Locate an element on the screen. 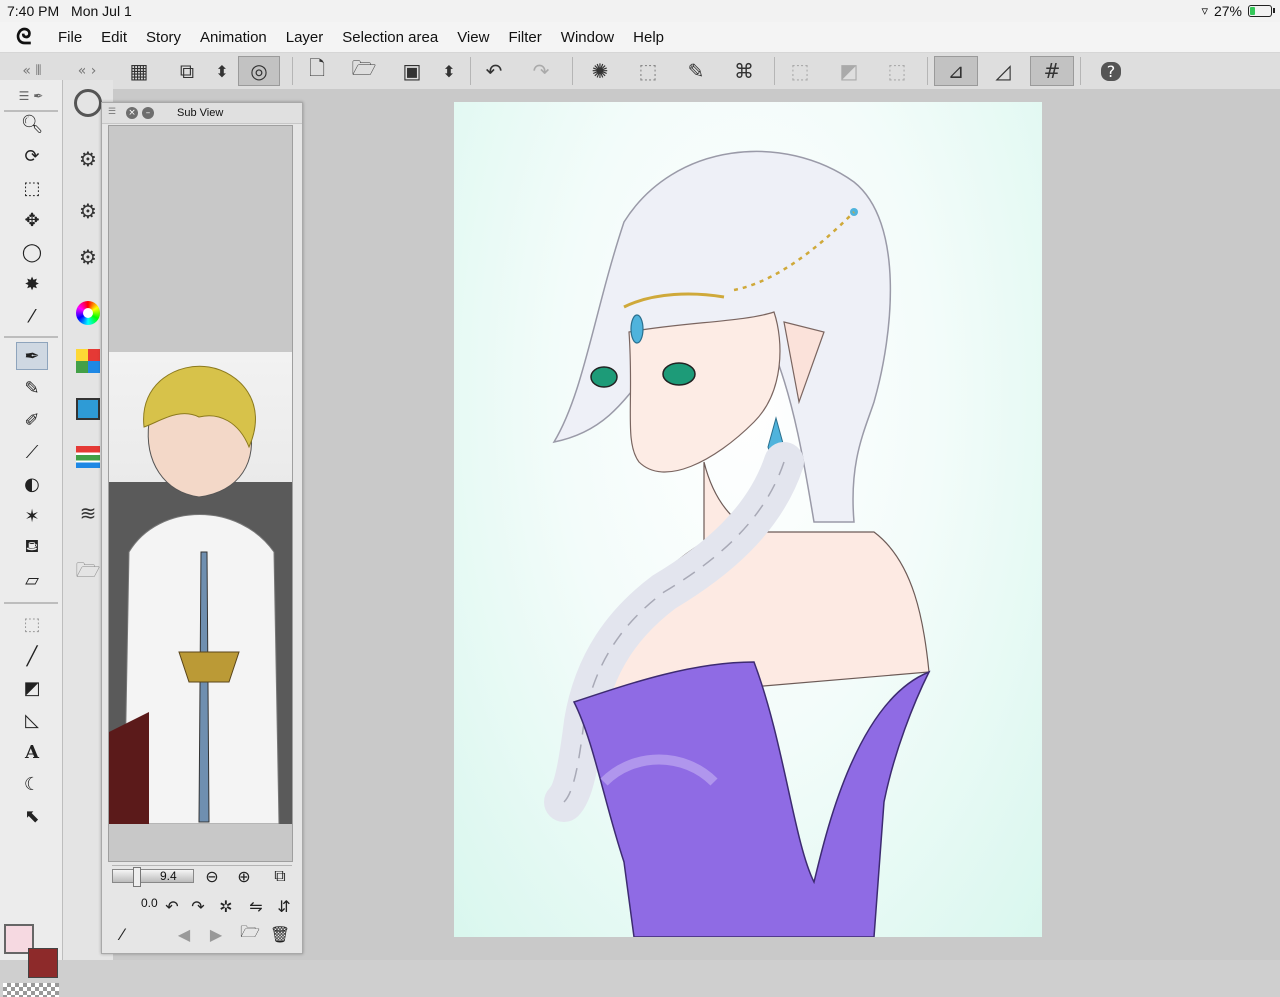 The height and width of the screenshot is (997, 1280). balloon-tool-icon: ☾ is located at coordinates (32, 784).